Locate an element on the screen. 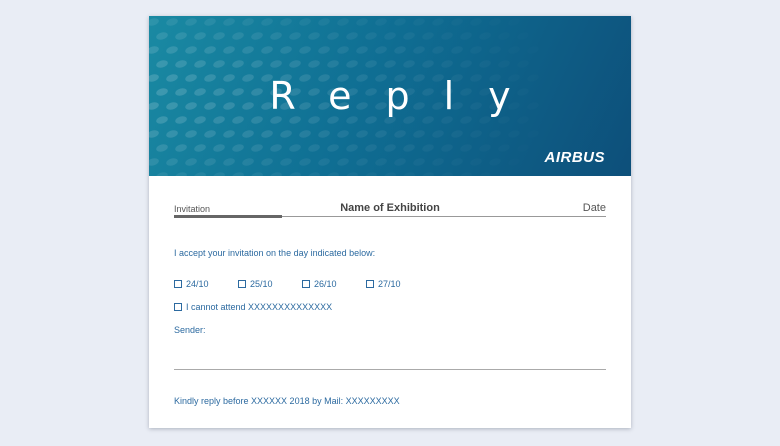 Image resolution: width=780 pixels, height=446 pixels. cannot-attend-label: I cannot attend XXXXXXXXXXXXXX is located at coordinates (259, 307).